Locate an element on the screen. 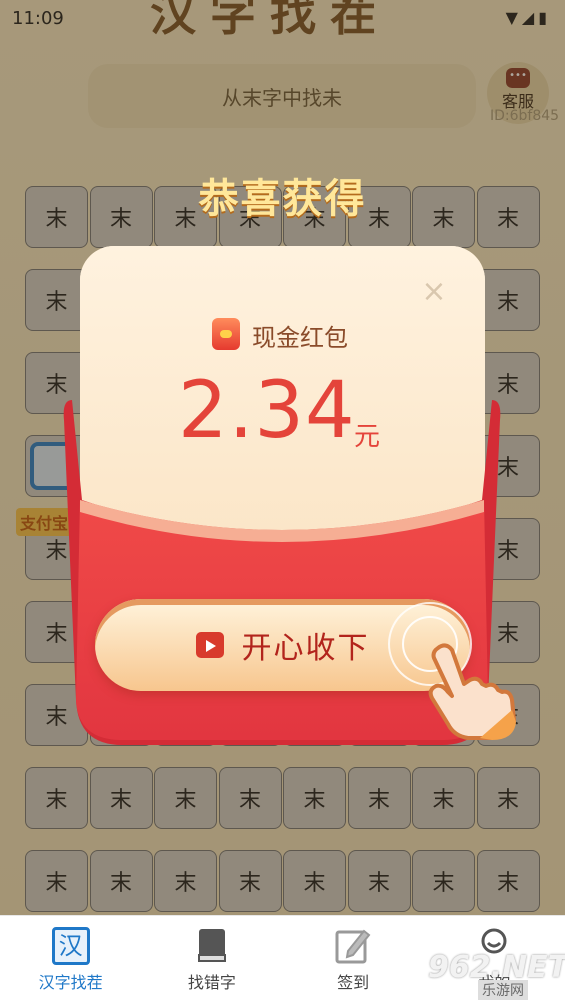 The width and height of the screenshot is (565, 1005). nav-item-check-in: 签到 is located at coordinates (353, 960).